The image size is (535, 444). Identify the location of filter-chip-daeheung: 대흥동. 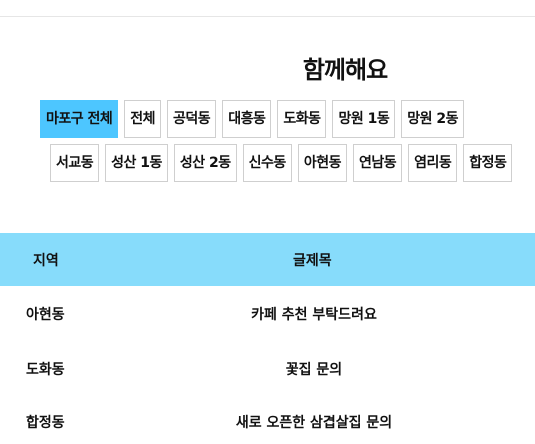
(247, 119).